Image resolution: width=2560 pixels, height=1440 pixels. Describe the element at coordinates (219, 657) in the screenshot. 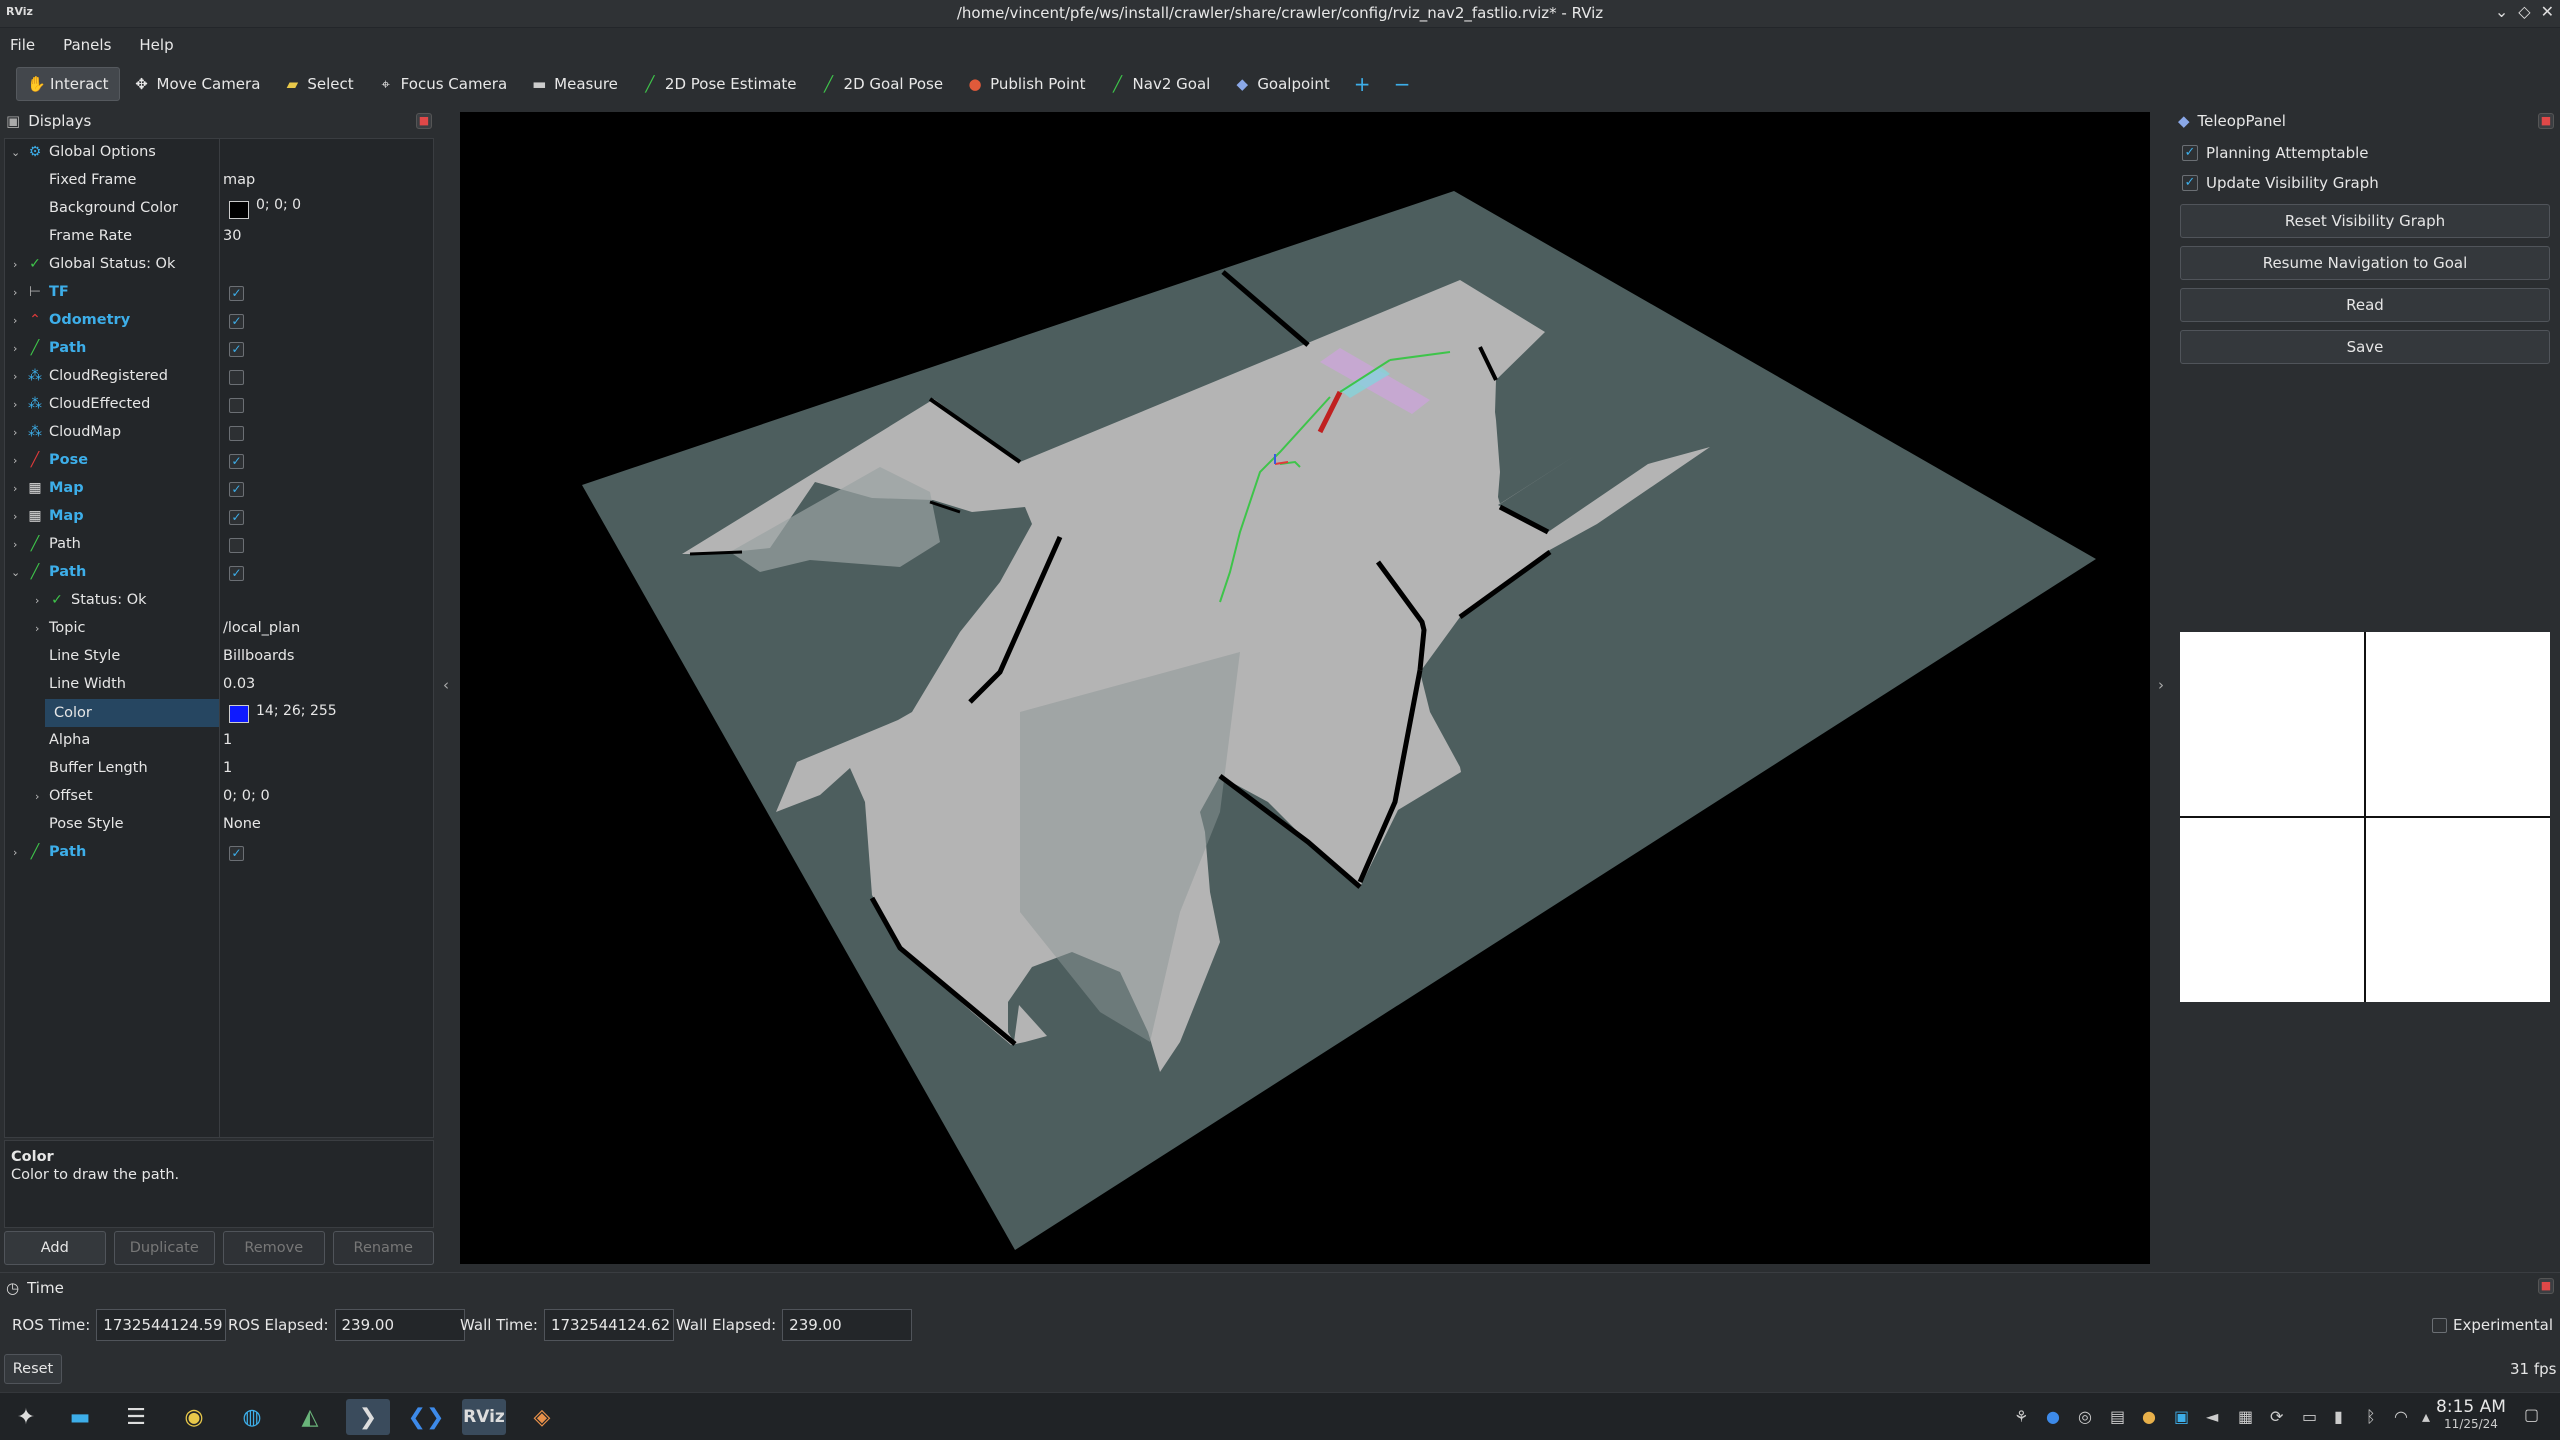

I see `tree-row-line-style: Line Style Billboards` at that location.